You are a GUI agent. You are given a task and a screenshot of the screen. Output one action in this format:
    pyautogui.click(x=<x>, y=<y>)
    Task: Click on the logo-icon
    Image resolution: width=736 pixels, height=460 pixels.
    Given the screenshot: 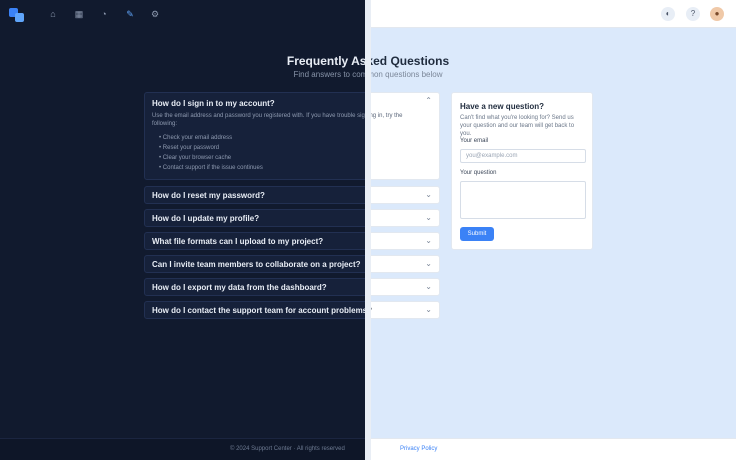 What is the action you would take?
    pyautogui.click(x=17, y=15)
    